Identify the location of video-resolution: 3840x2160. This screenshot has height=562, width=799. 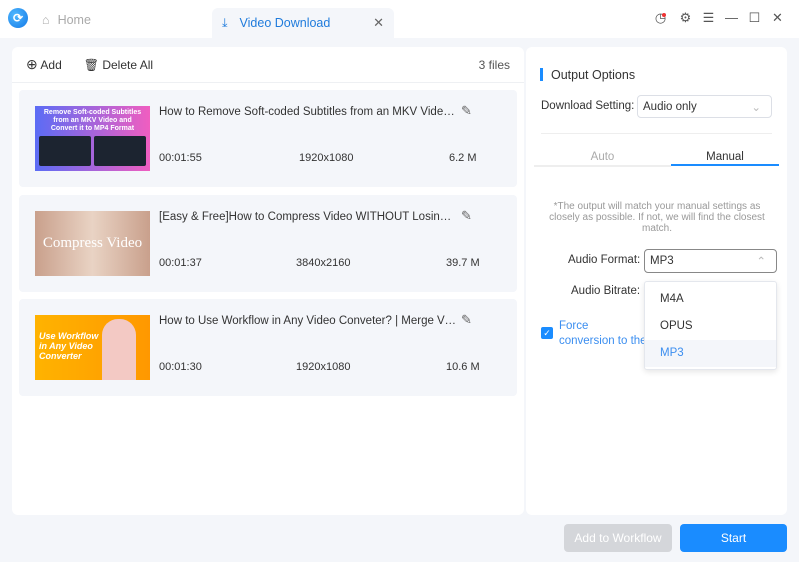
(323, 263).